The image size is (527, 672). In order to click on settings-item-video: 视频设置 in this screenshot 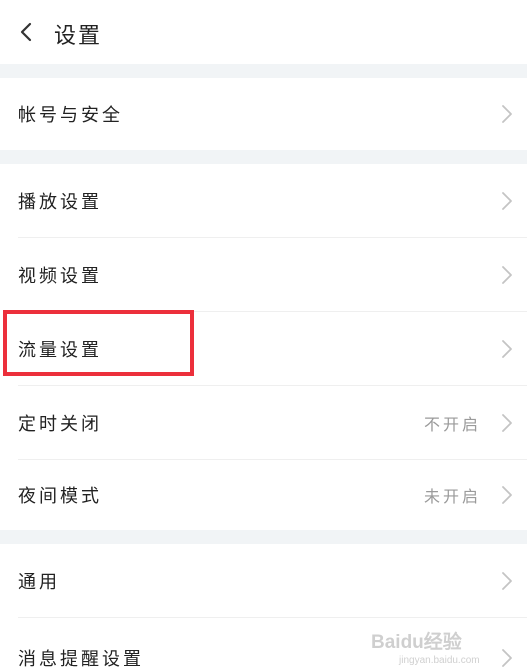, I will do `click(263, 275)`.